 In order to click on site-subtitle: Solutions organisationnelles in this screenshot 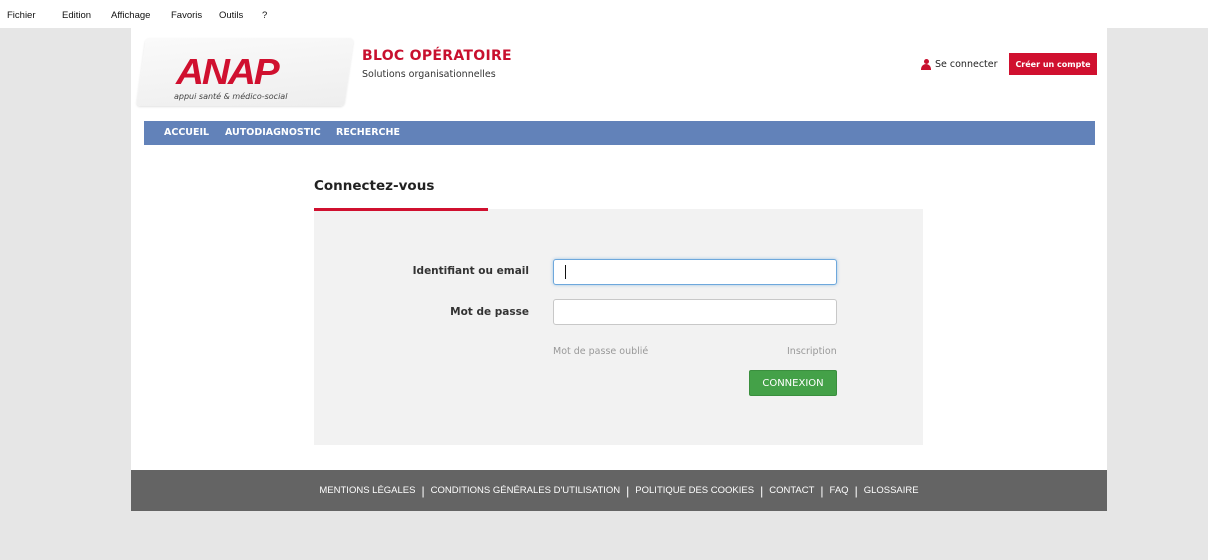, I will do `click(429, 74)`.